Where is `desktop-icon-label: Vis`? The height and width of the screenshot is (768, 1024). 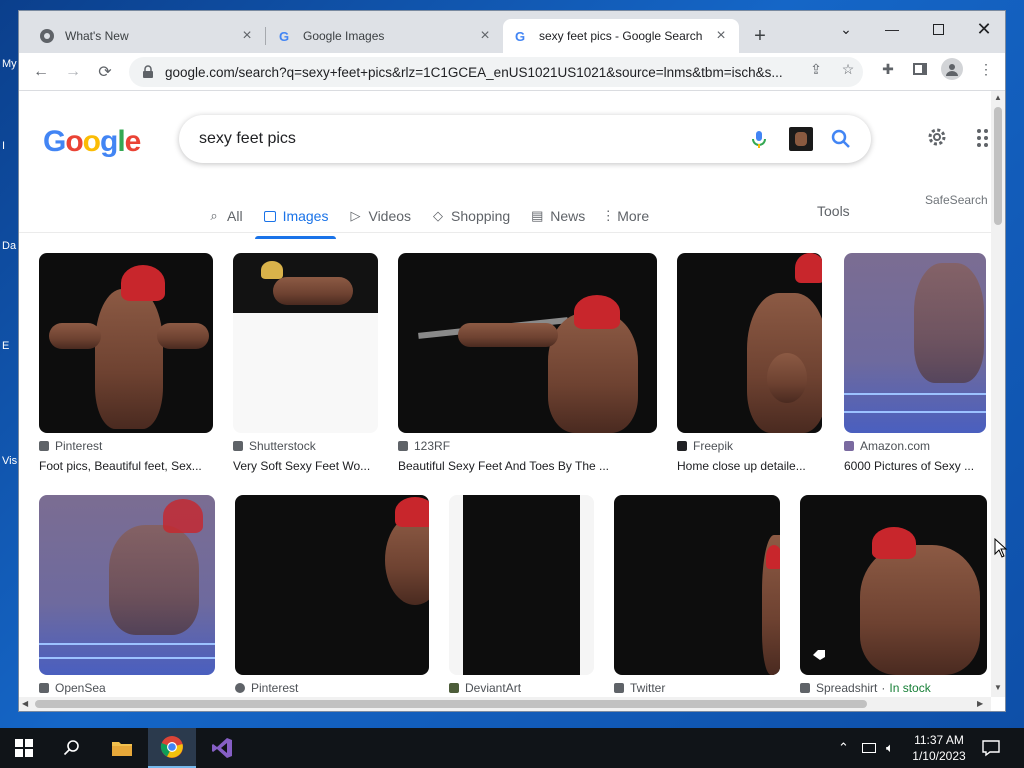 desktop-icon-label: Vis is located at coordinates (9, 461).